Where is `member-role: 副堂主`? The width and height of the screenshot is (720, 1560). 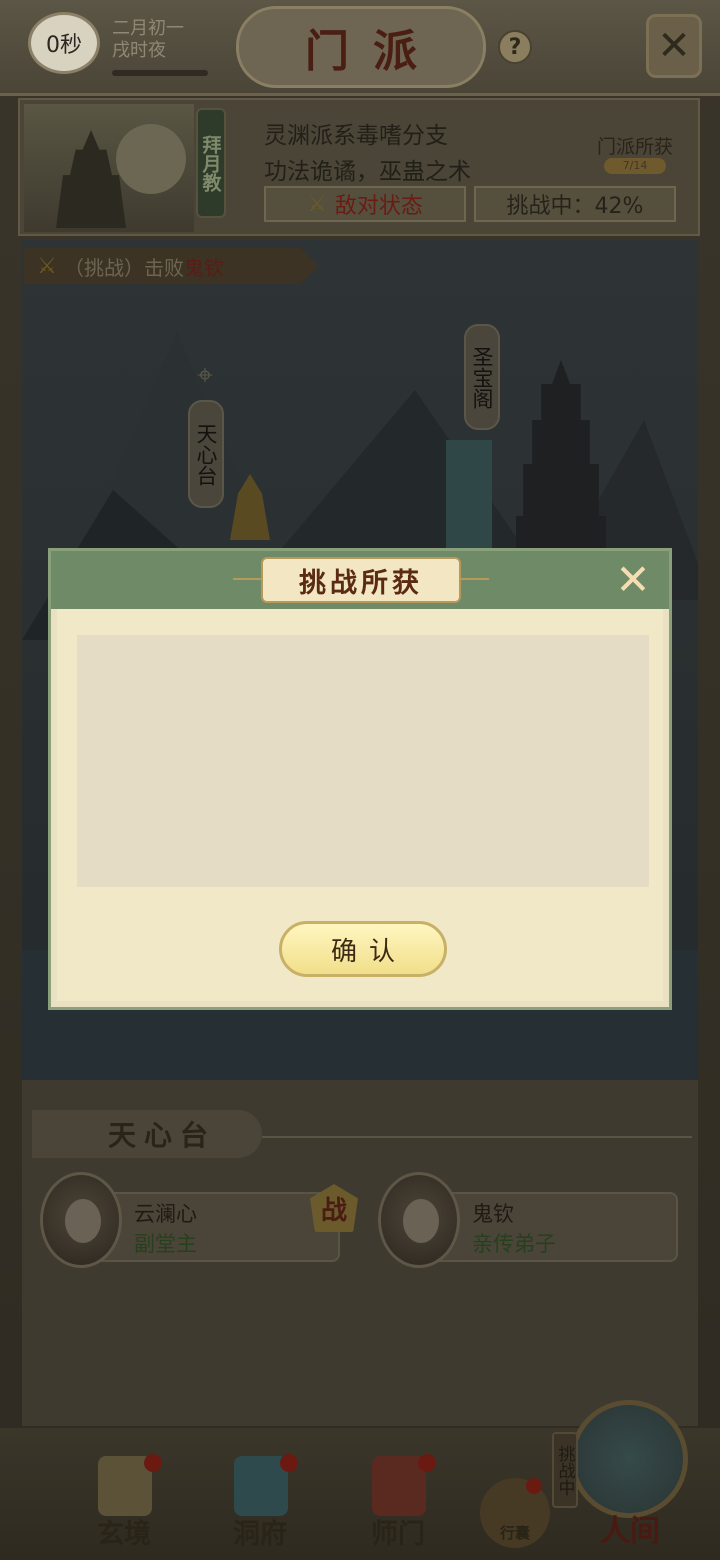 member-role: 副堂主 is located at coordinates (165, 1244).